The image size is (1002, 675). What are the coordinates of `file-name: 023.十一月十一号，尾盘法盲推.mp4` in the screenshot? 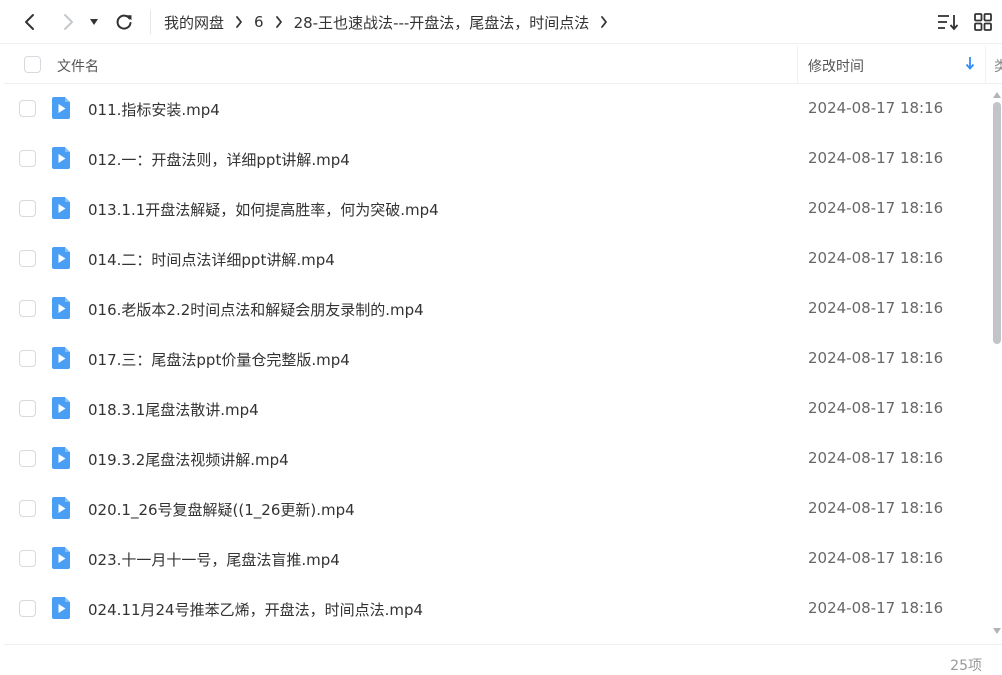 It's located at (214, 559).